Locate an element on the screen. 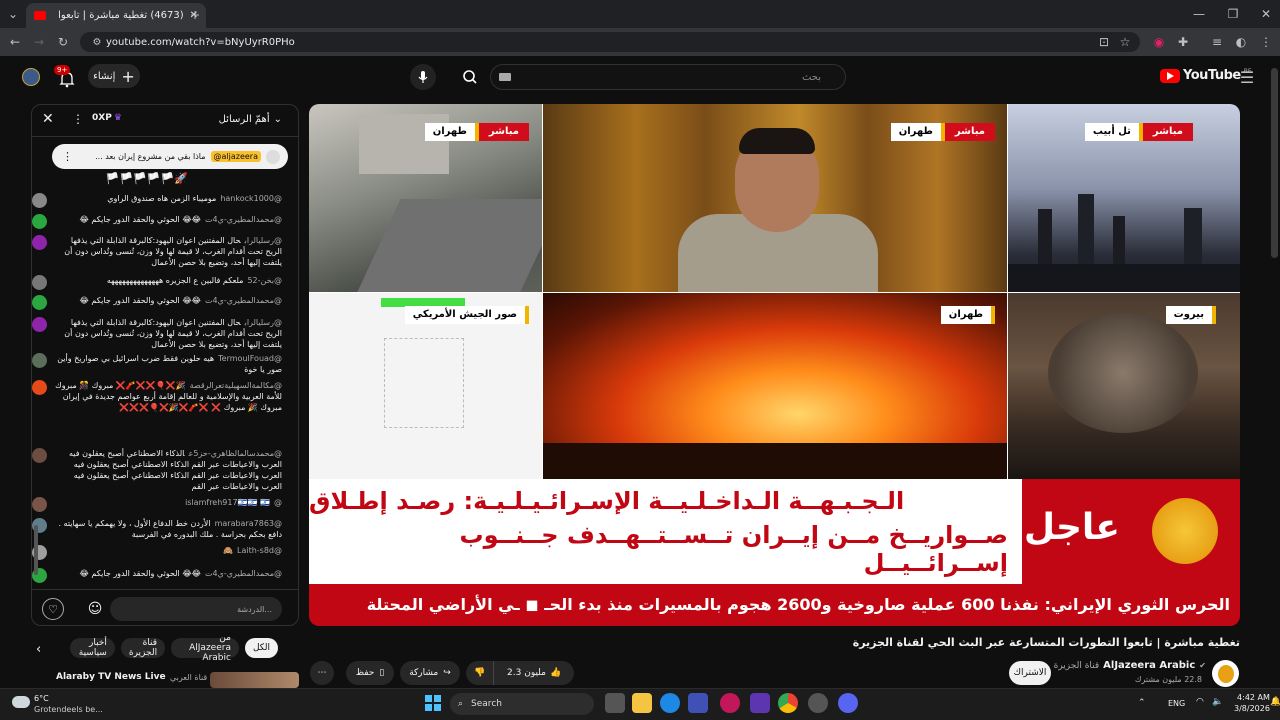  chat-username: @marabara7863 is located at coordinates (248, 523).